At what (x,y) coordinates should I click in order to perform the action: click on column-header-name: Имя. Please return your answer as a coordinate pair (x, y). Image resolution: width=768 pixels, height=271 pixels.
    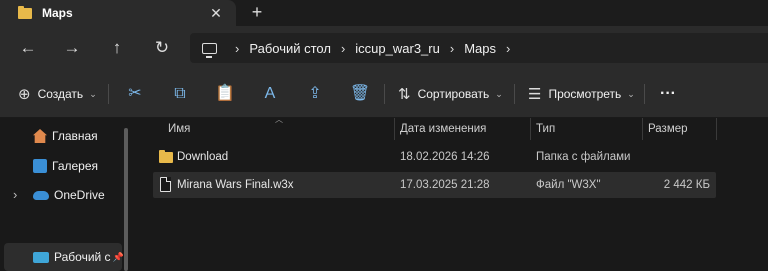
    Looking at the image, I should click on (179, 129).